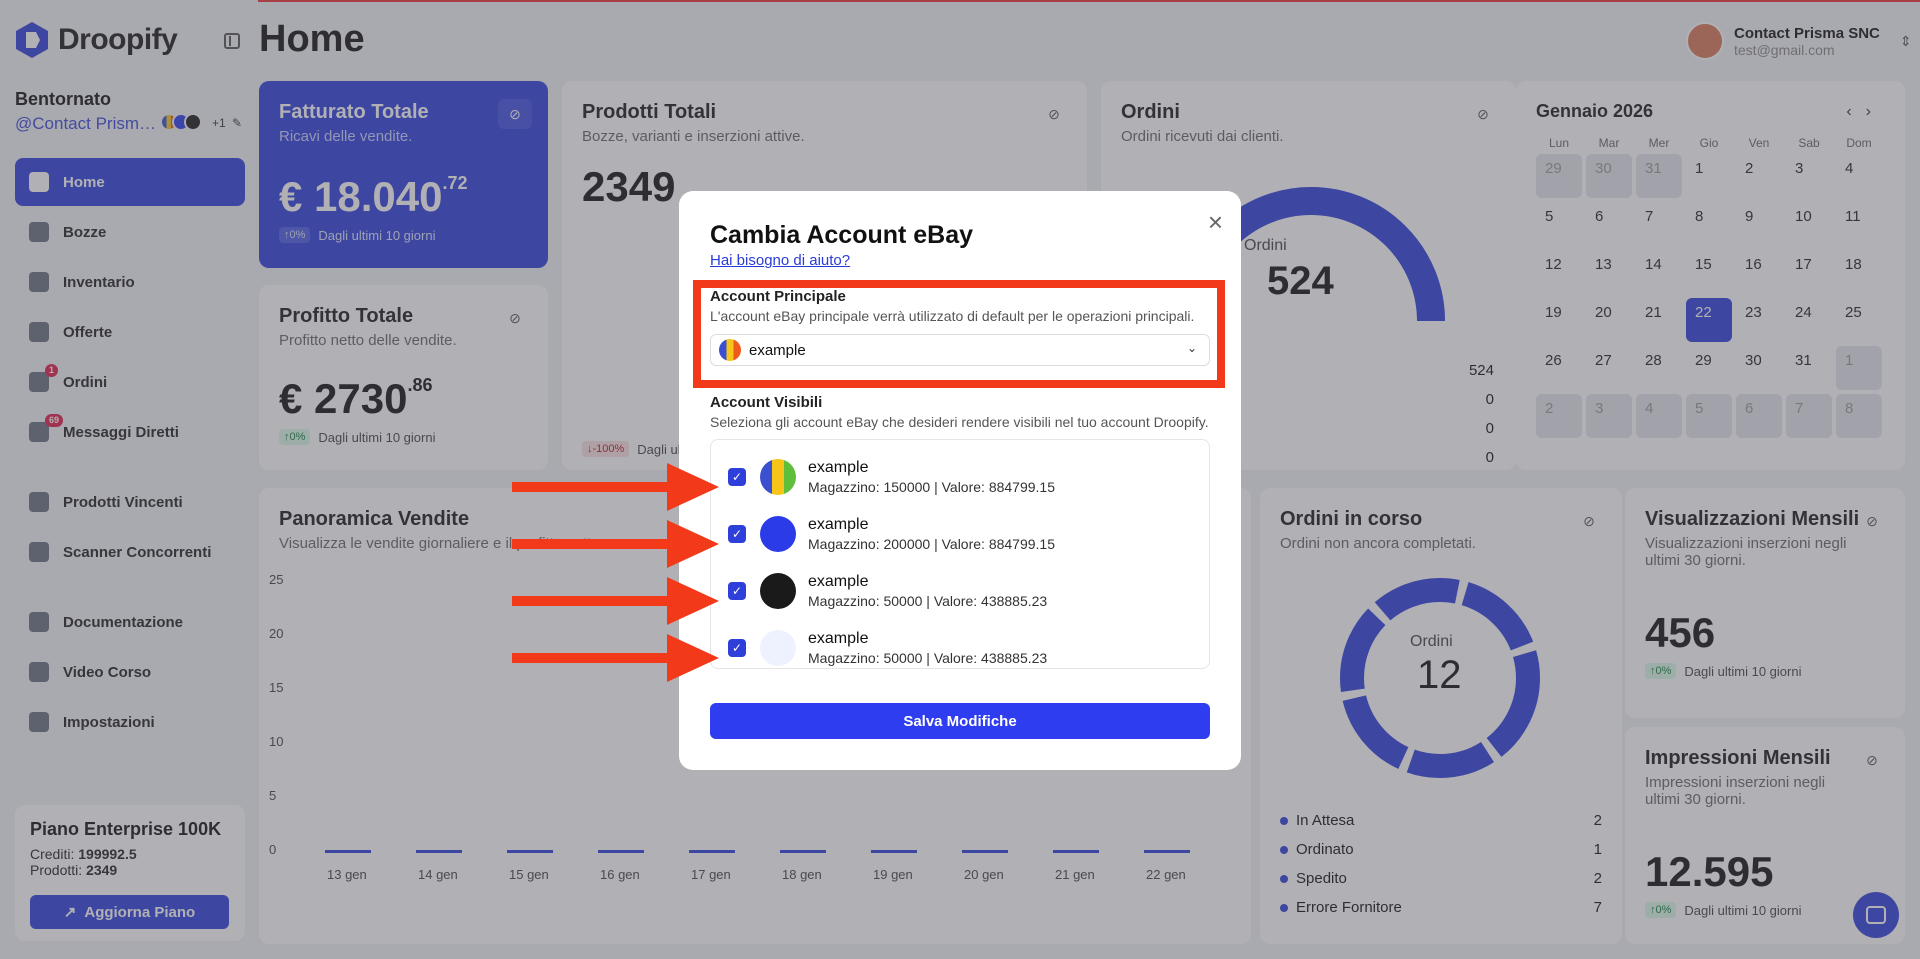 This screenshot has width=1920, height=959. Describe the element at coordinates (766, 402) in the screenshot. I see `section-title: Account Visibili` at that location.